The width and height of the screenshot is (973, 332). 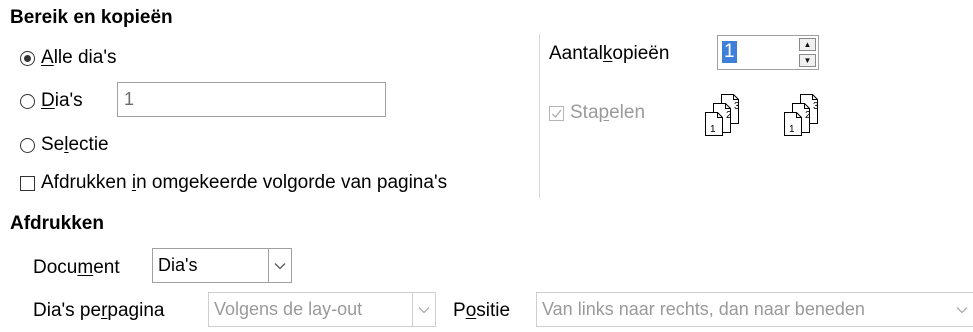 I want to click on slides-radio: Dia's, so click(x=51, y=101).